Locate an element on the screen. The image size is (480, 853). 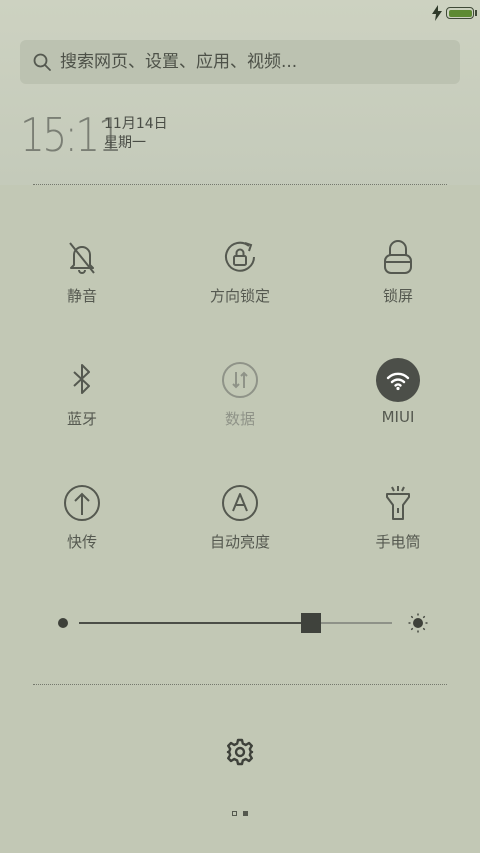
gear-icon is located at coordinates (240, 752).